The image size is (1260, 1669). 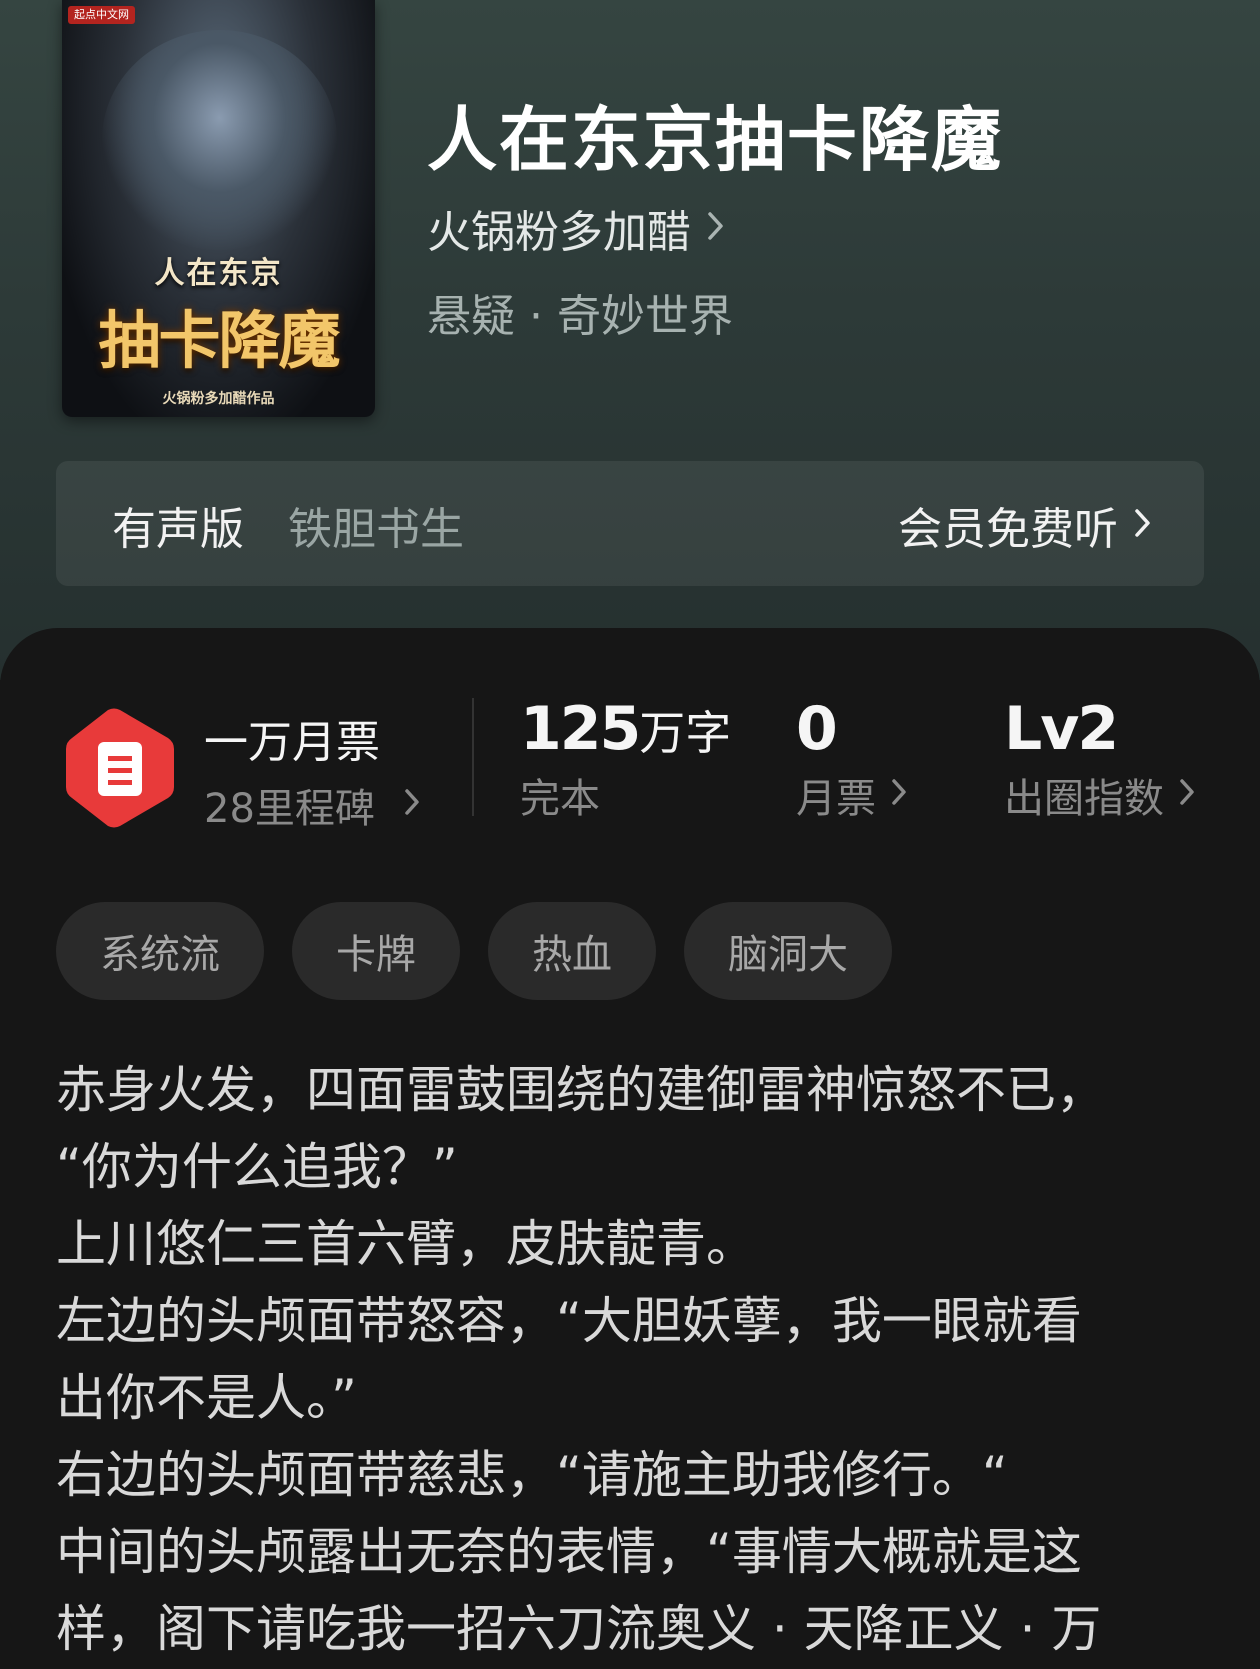 What do you see at coordinates (1008, 529) in the screenshot?
I see `member-listen-label: 会员免费听` at bounding box center [1008, 529].